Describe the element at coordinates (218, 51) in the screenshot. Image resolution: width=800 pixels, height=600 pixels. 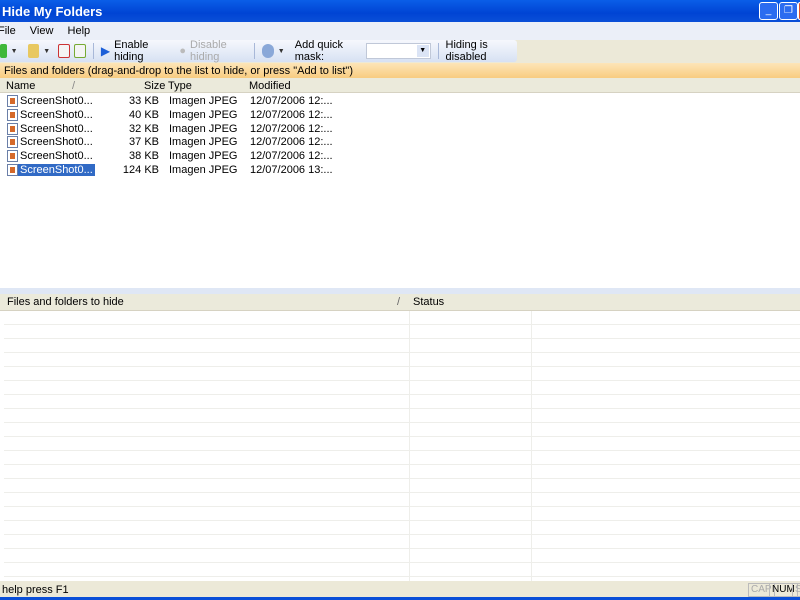
I see `disable-hiding-button: Disable hiding` at that location.